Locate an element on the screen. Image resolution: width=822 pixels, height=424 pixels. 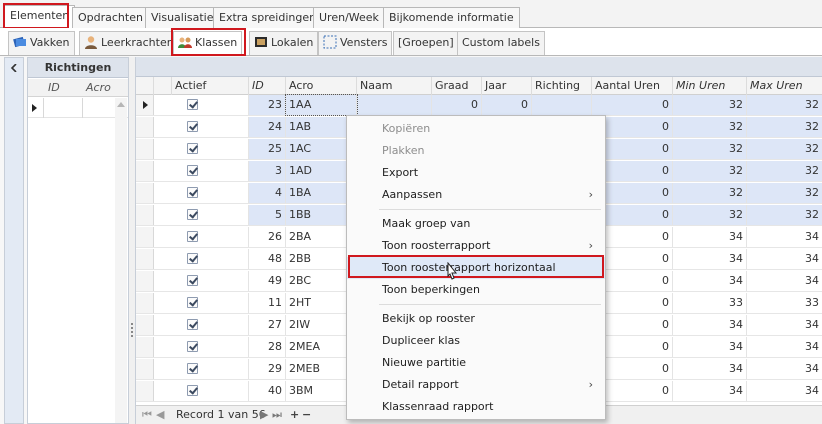
cell-min: 33 is located at coordinates (710, 303).